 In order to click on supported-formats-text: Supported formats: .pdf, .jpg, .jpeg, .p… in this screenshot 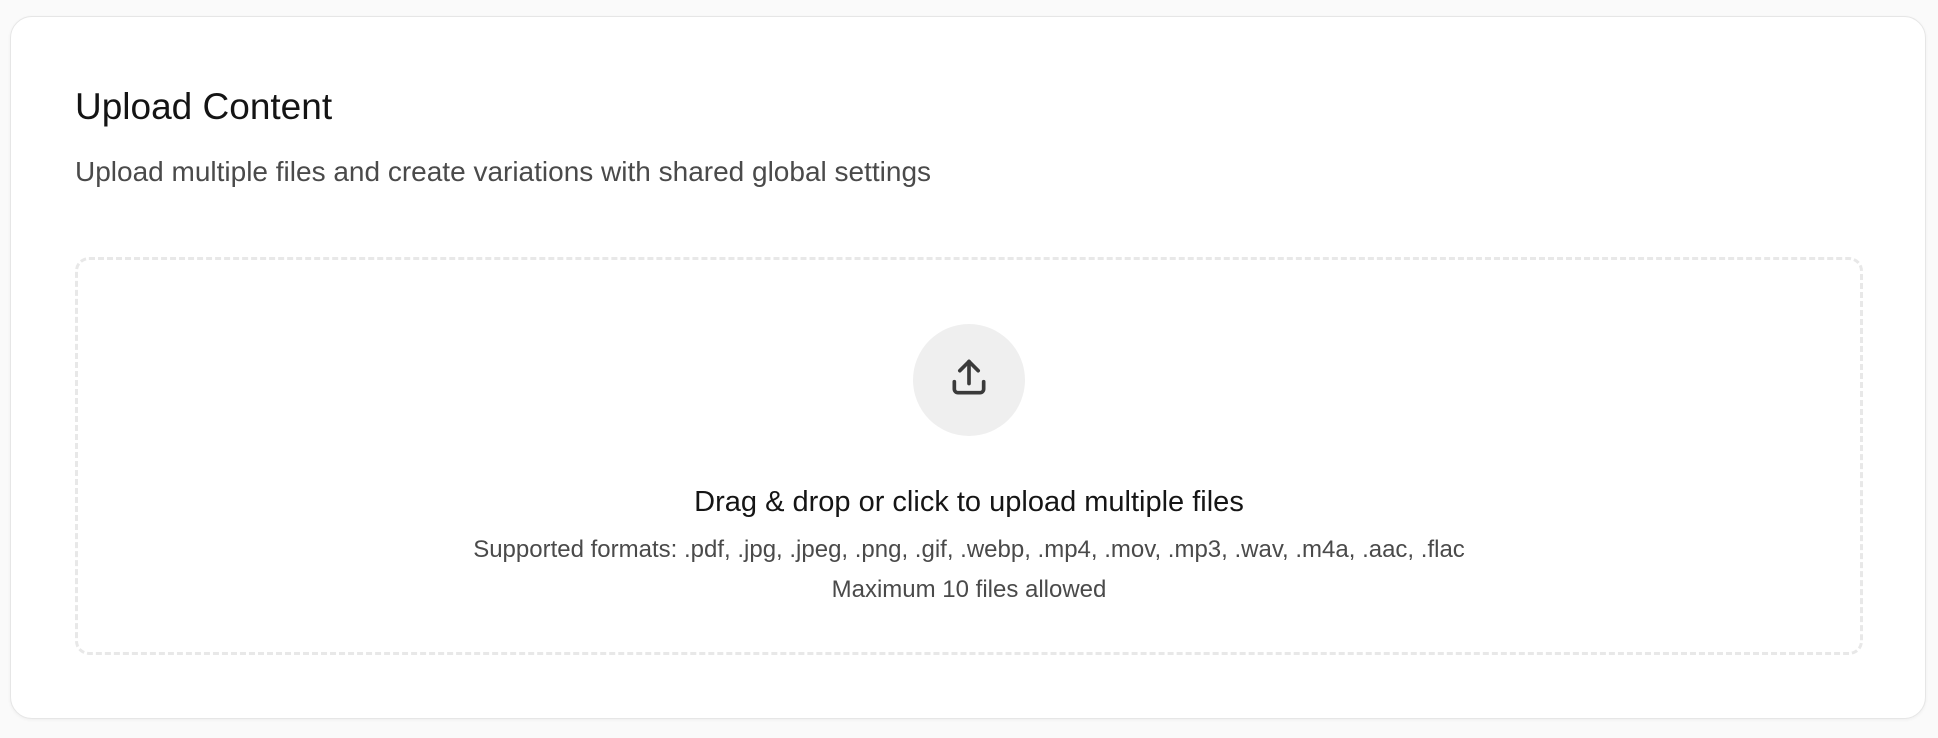, I will do `click(969, 549)`.